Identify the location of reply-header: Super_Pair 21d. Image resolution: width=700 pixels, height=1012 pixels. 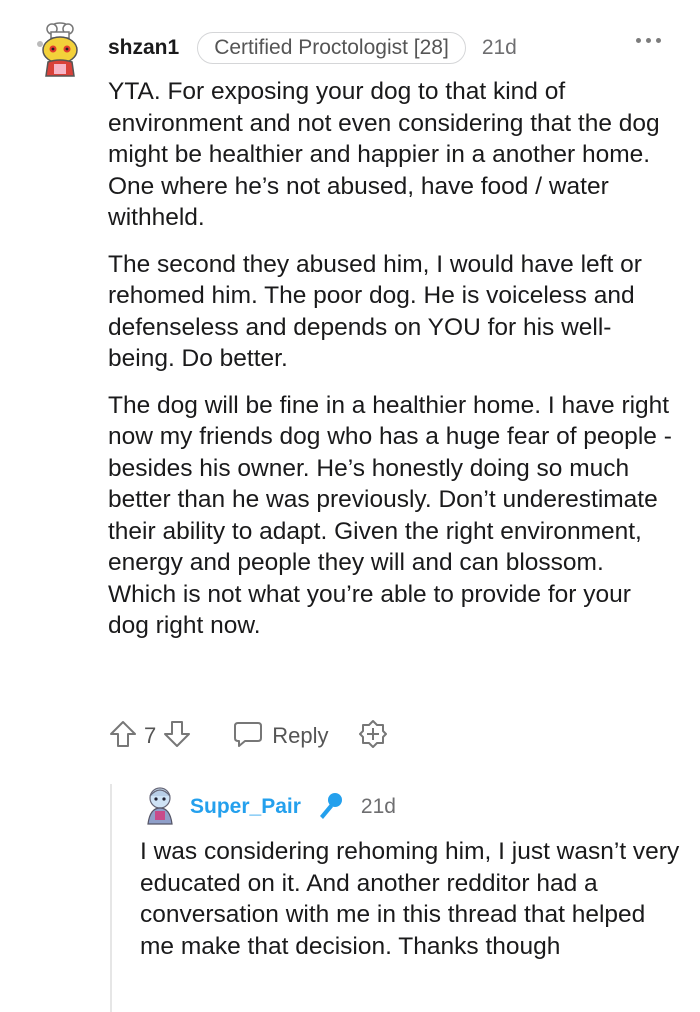
(293, 807).